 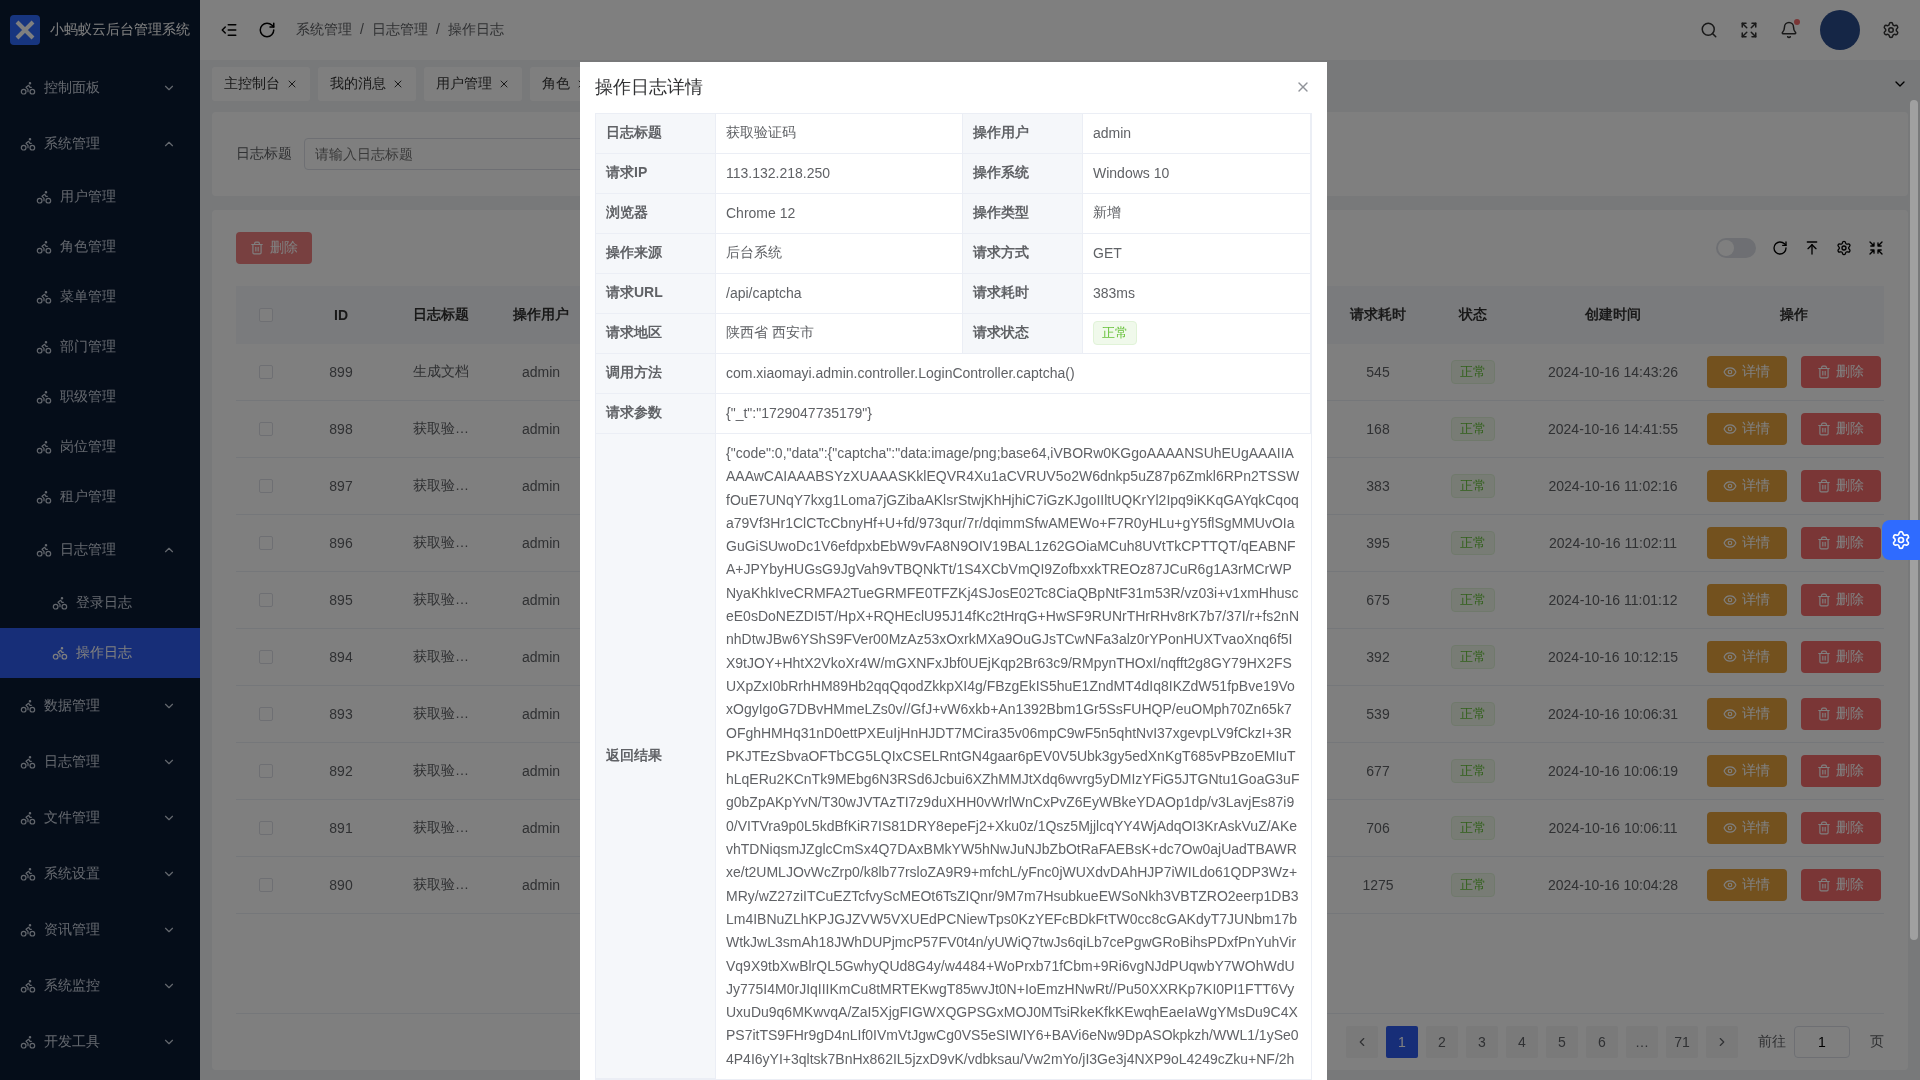 I want to click on table-cell-text: 675, so click(x=1378, y=600).